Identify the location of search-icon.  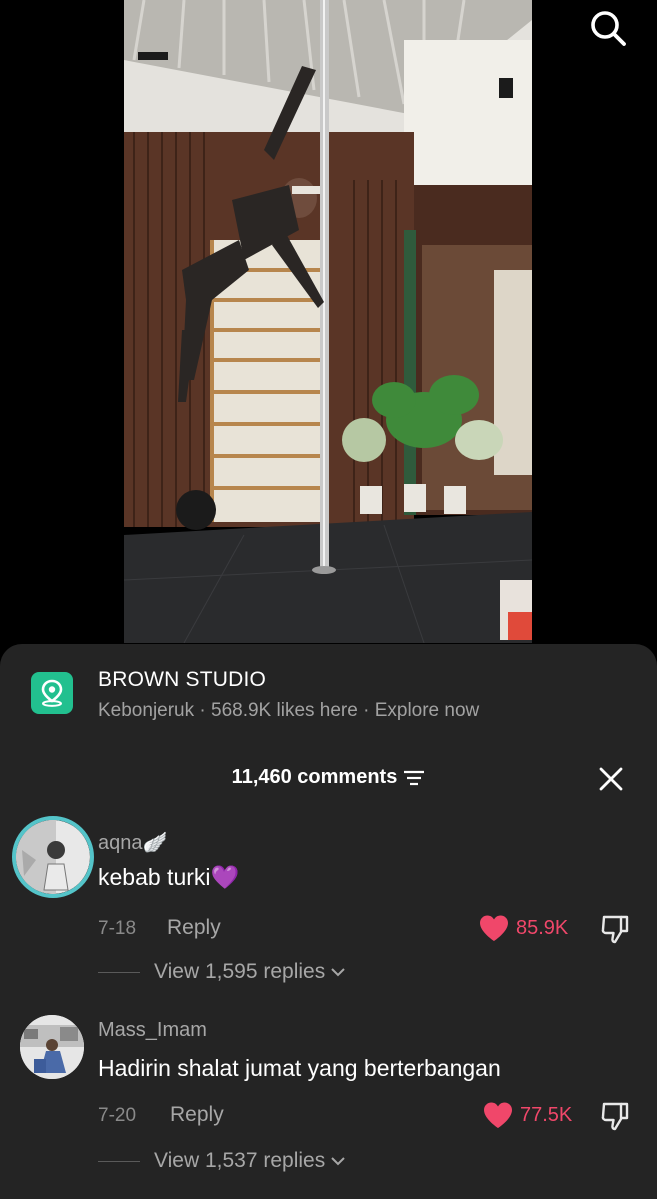
(608, 28).